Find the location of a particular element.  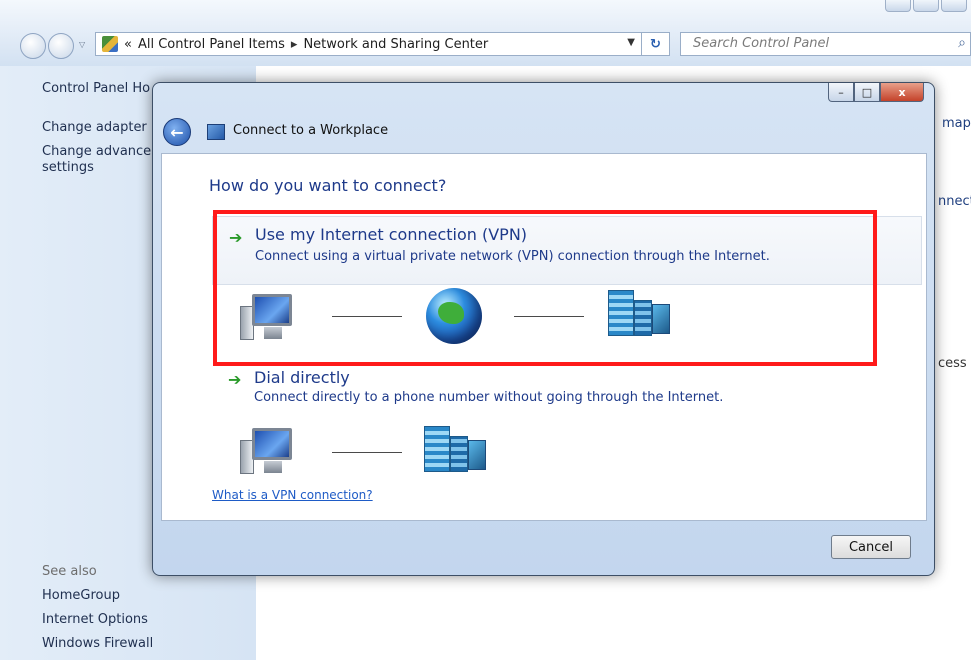

search-icon: ⌕ is located at coordinates (962, 43).